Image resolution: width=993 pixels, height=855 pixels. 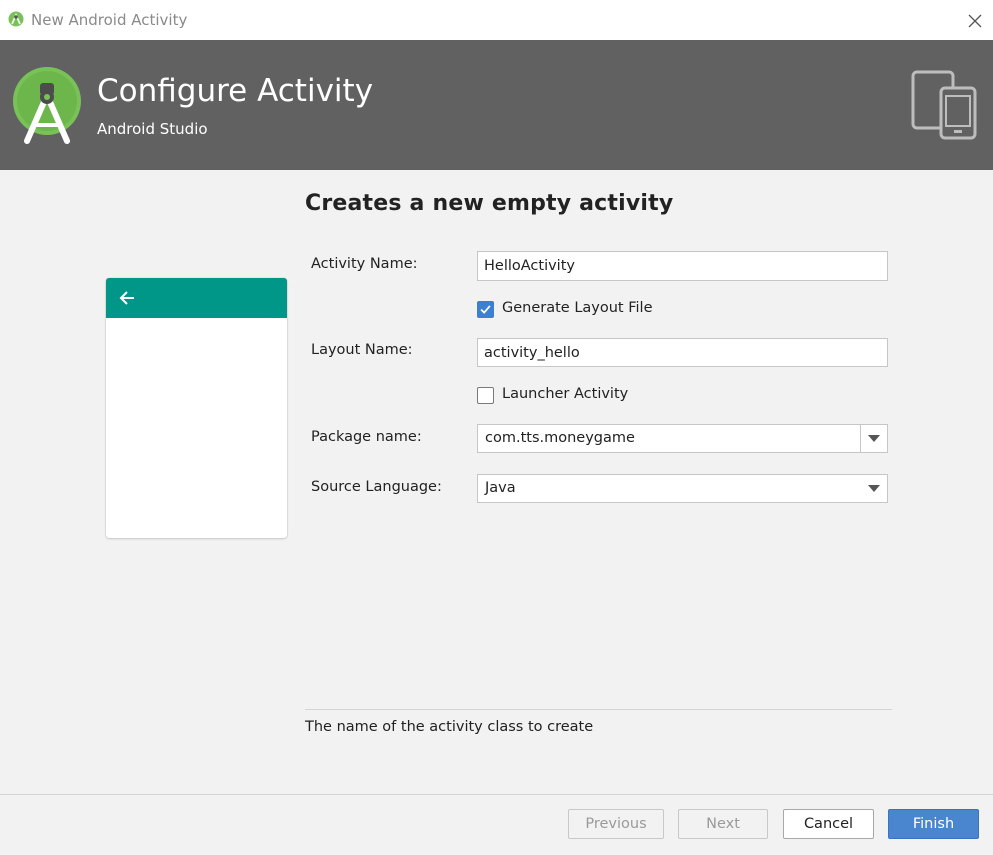 I want to click on window-title: New Android Activity, so click(x=109, y=20).